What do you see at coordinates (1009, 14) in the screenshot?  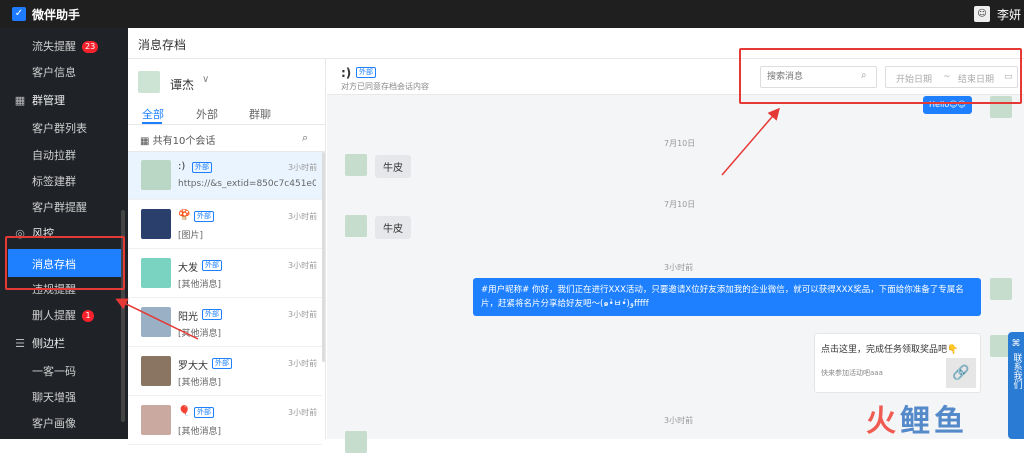 I see `user-name: 李妍` at bounding box center [1009, 14].